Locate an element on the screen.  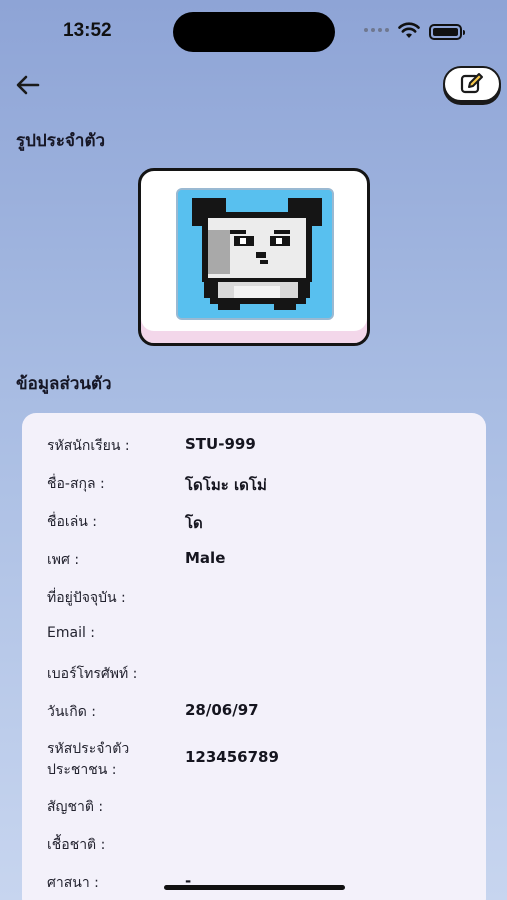
field-value: Male is located at coordinates (205, 558).